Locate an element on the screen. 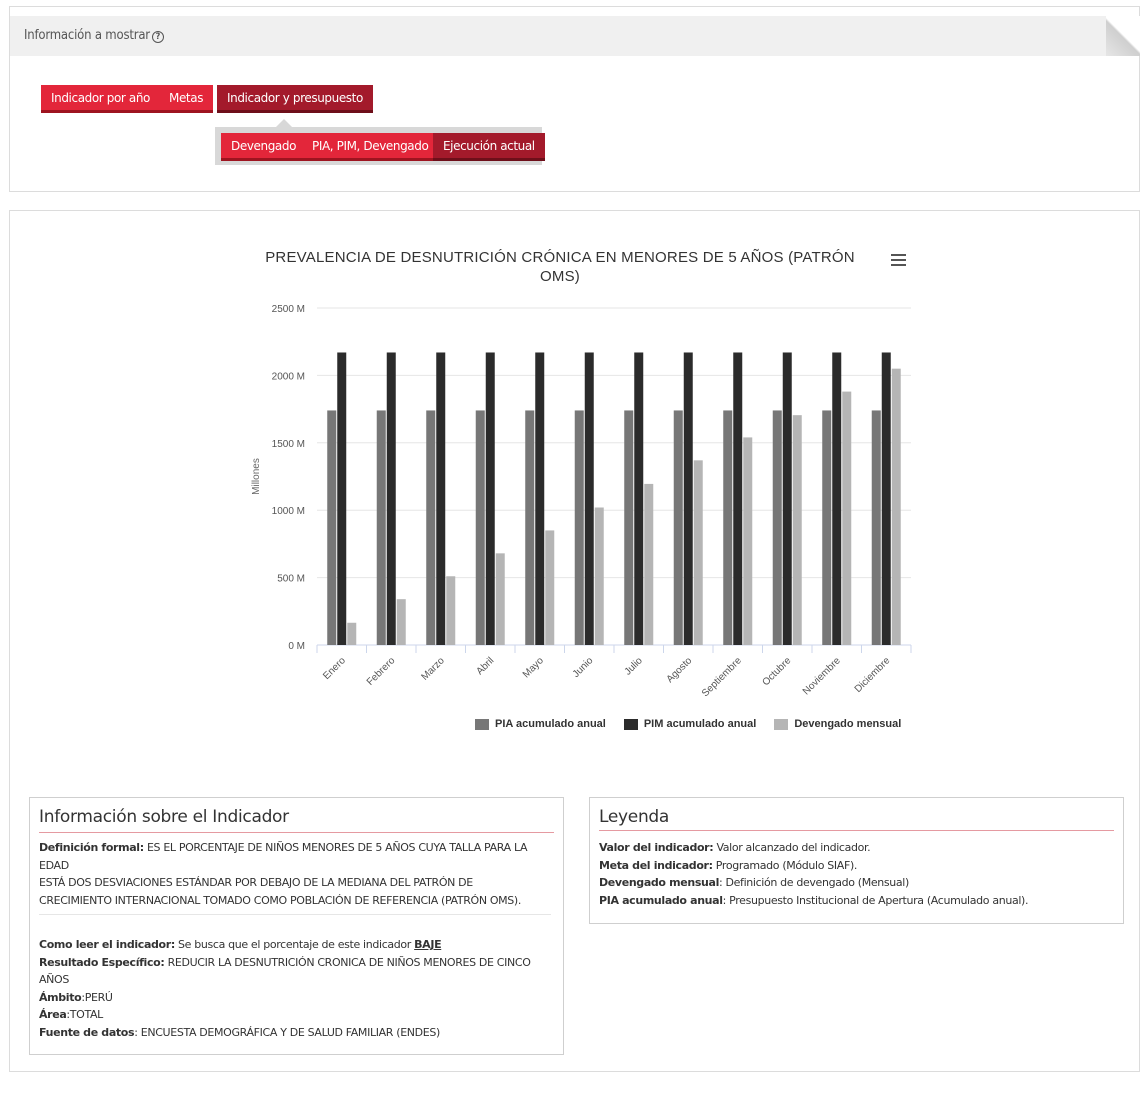  y-tick-label: 500 M is located at coordinates (291, 579).